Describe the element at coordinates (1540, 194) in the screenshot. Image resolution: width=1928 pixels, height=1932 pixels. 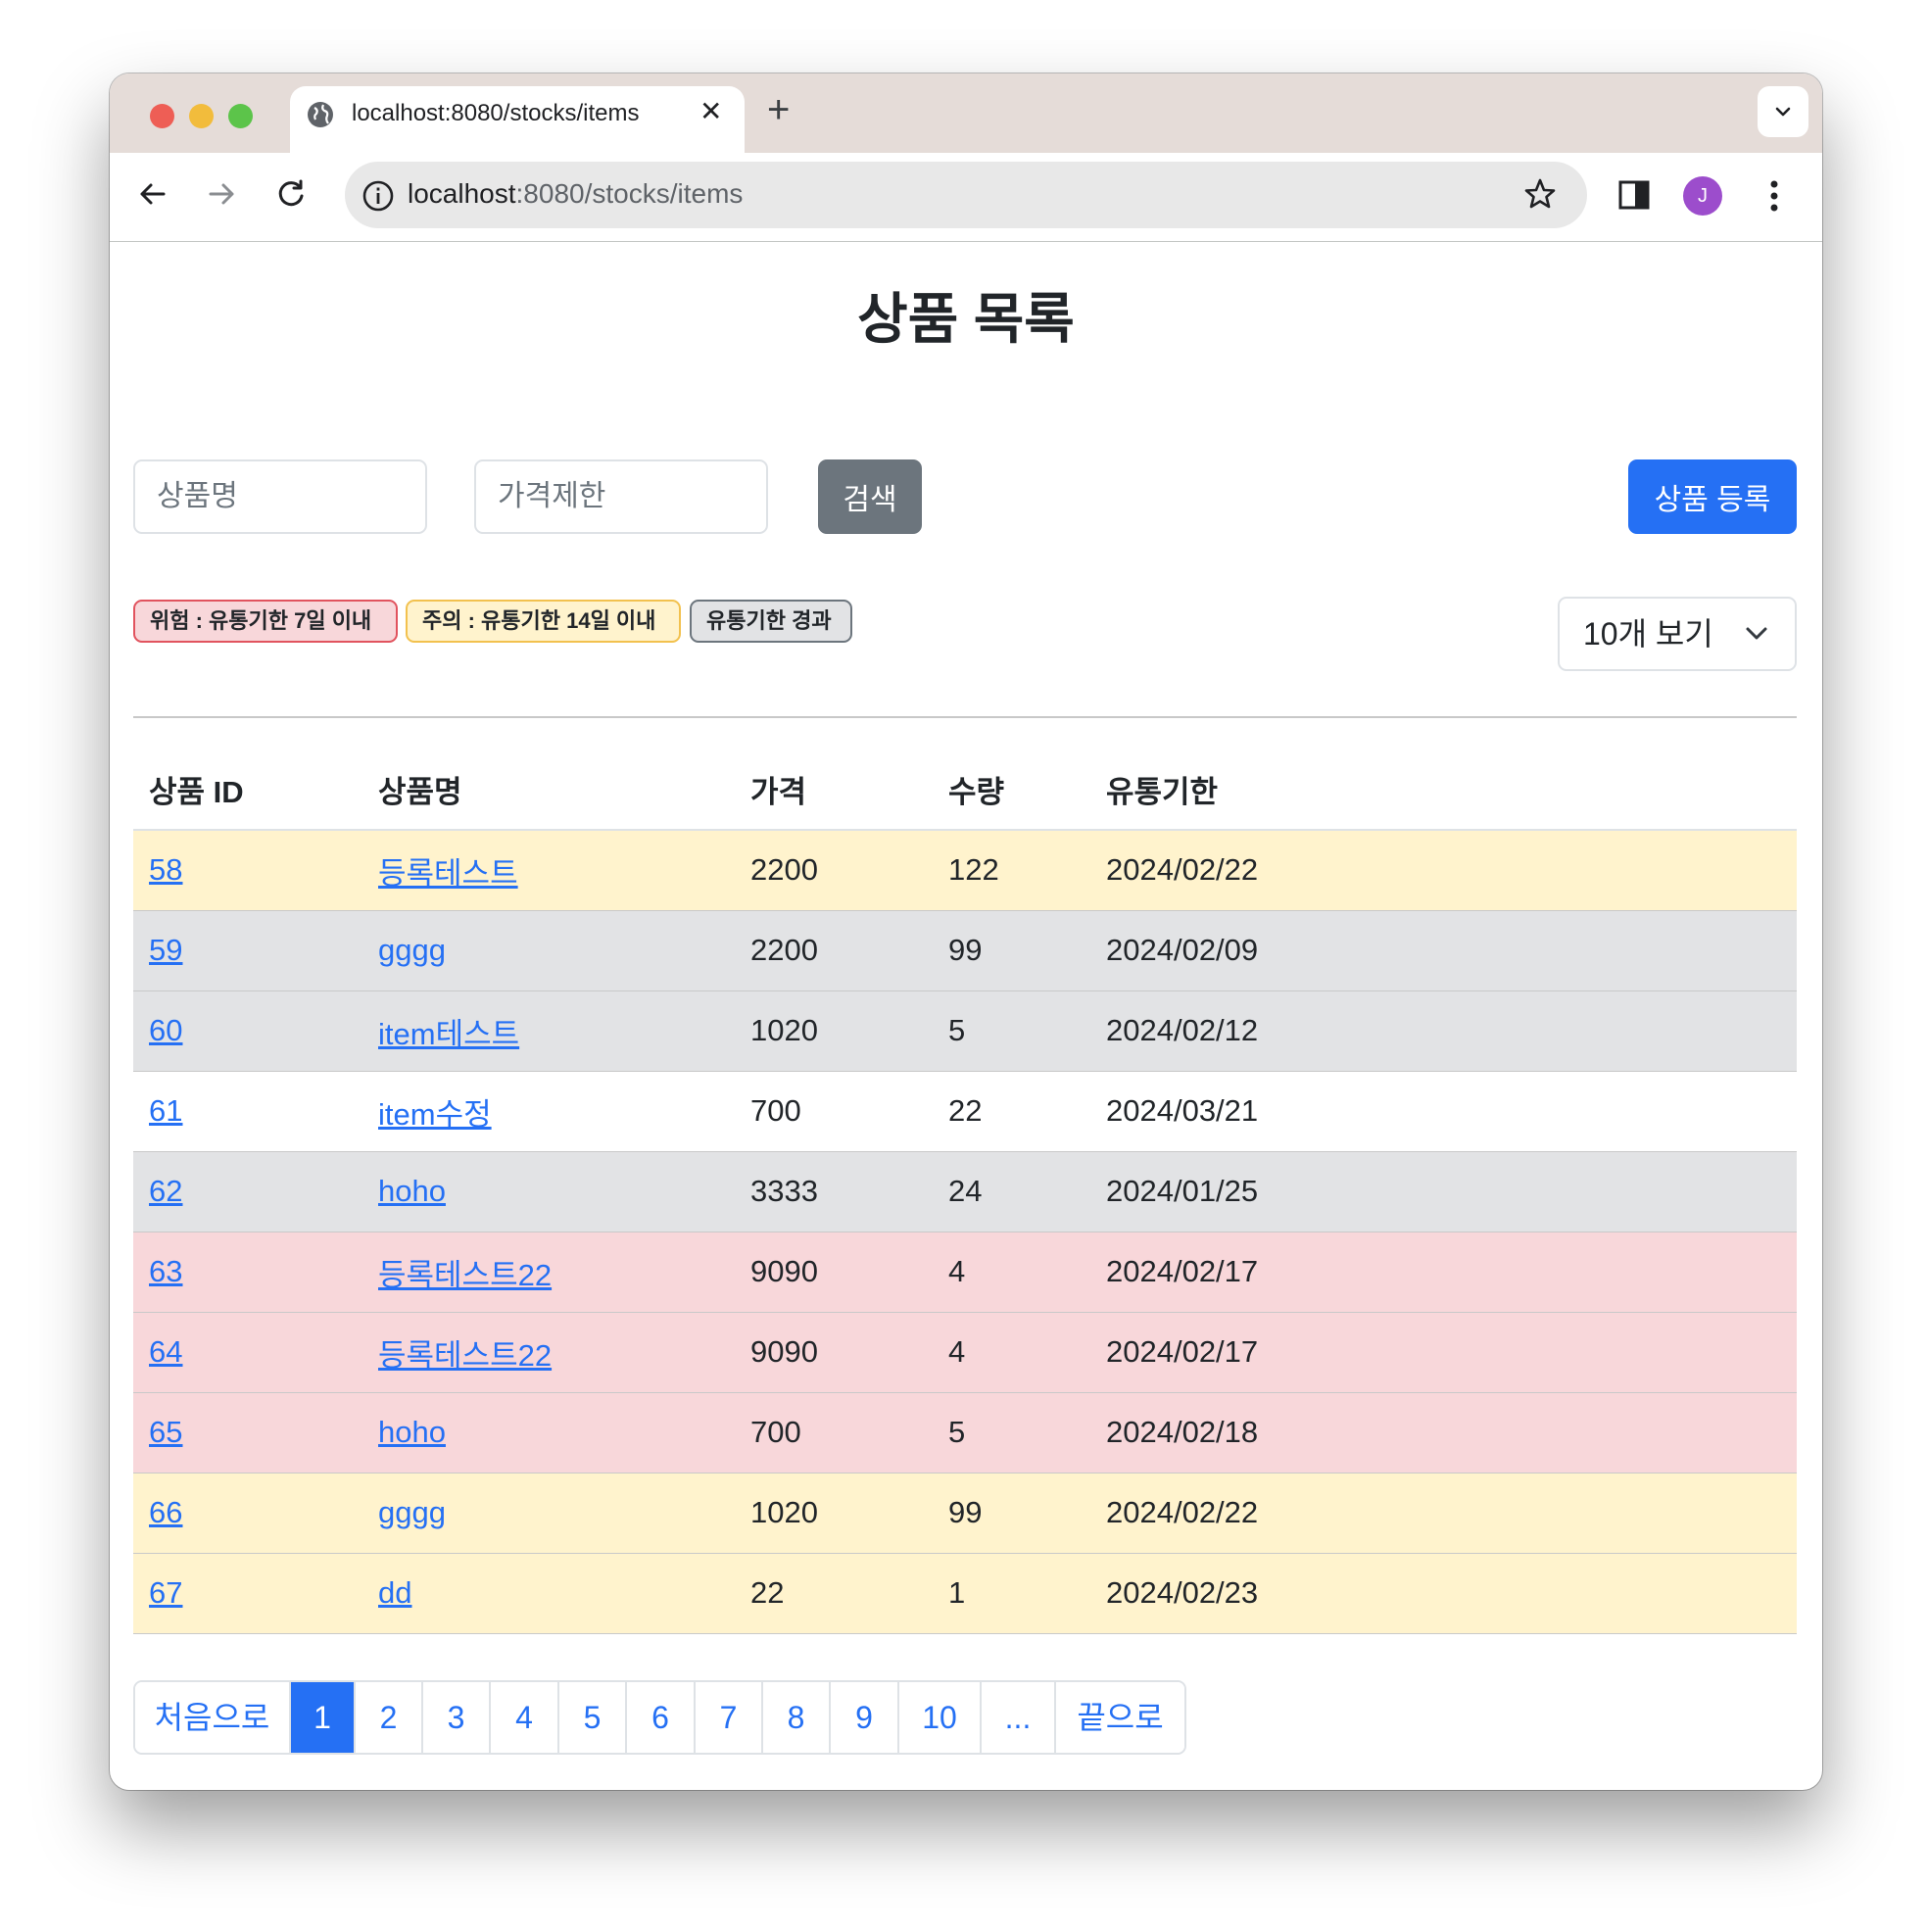
I see `bookmark-star-icon` at that location.